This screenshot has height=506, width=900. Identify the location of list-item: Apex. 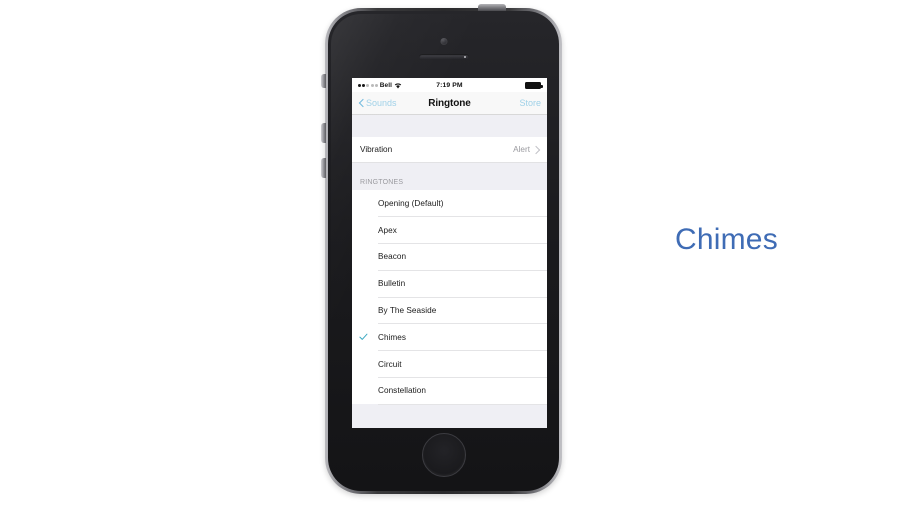
(449, 230).